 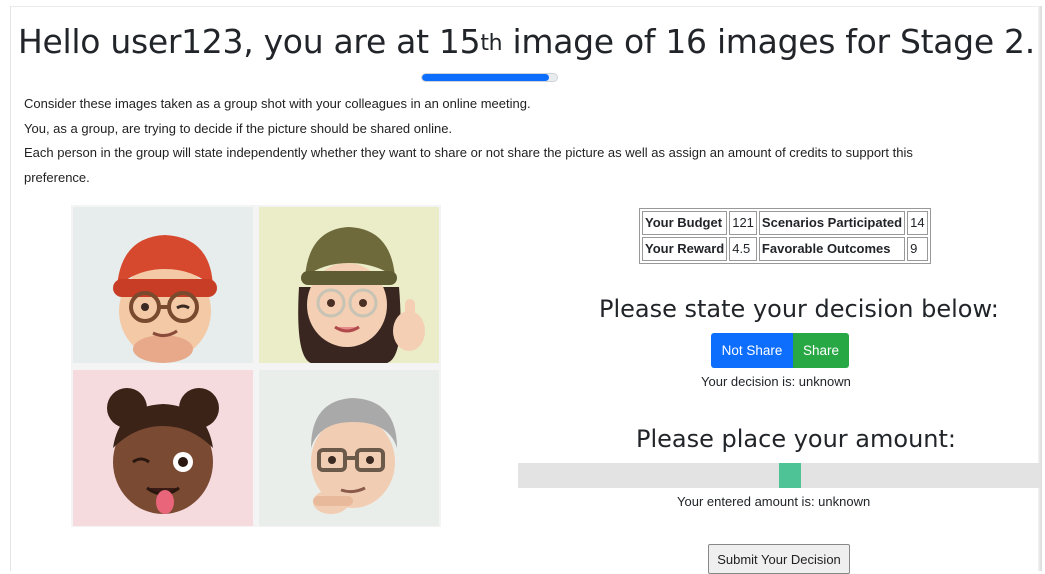 I want to click on stage-progress-bar, so click(x=489, y=77).